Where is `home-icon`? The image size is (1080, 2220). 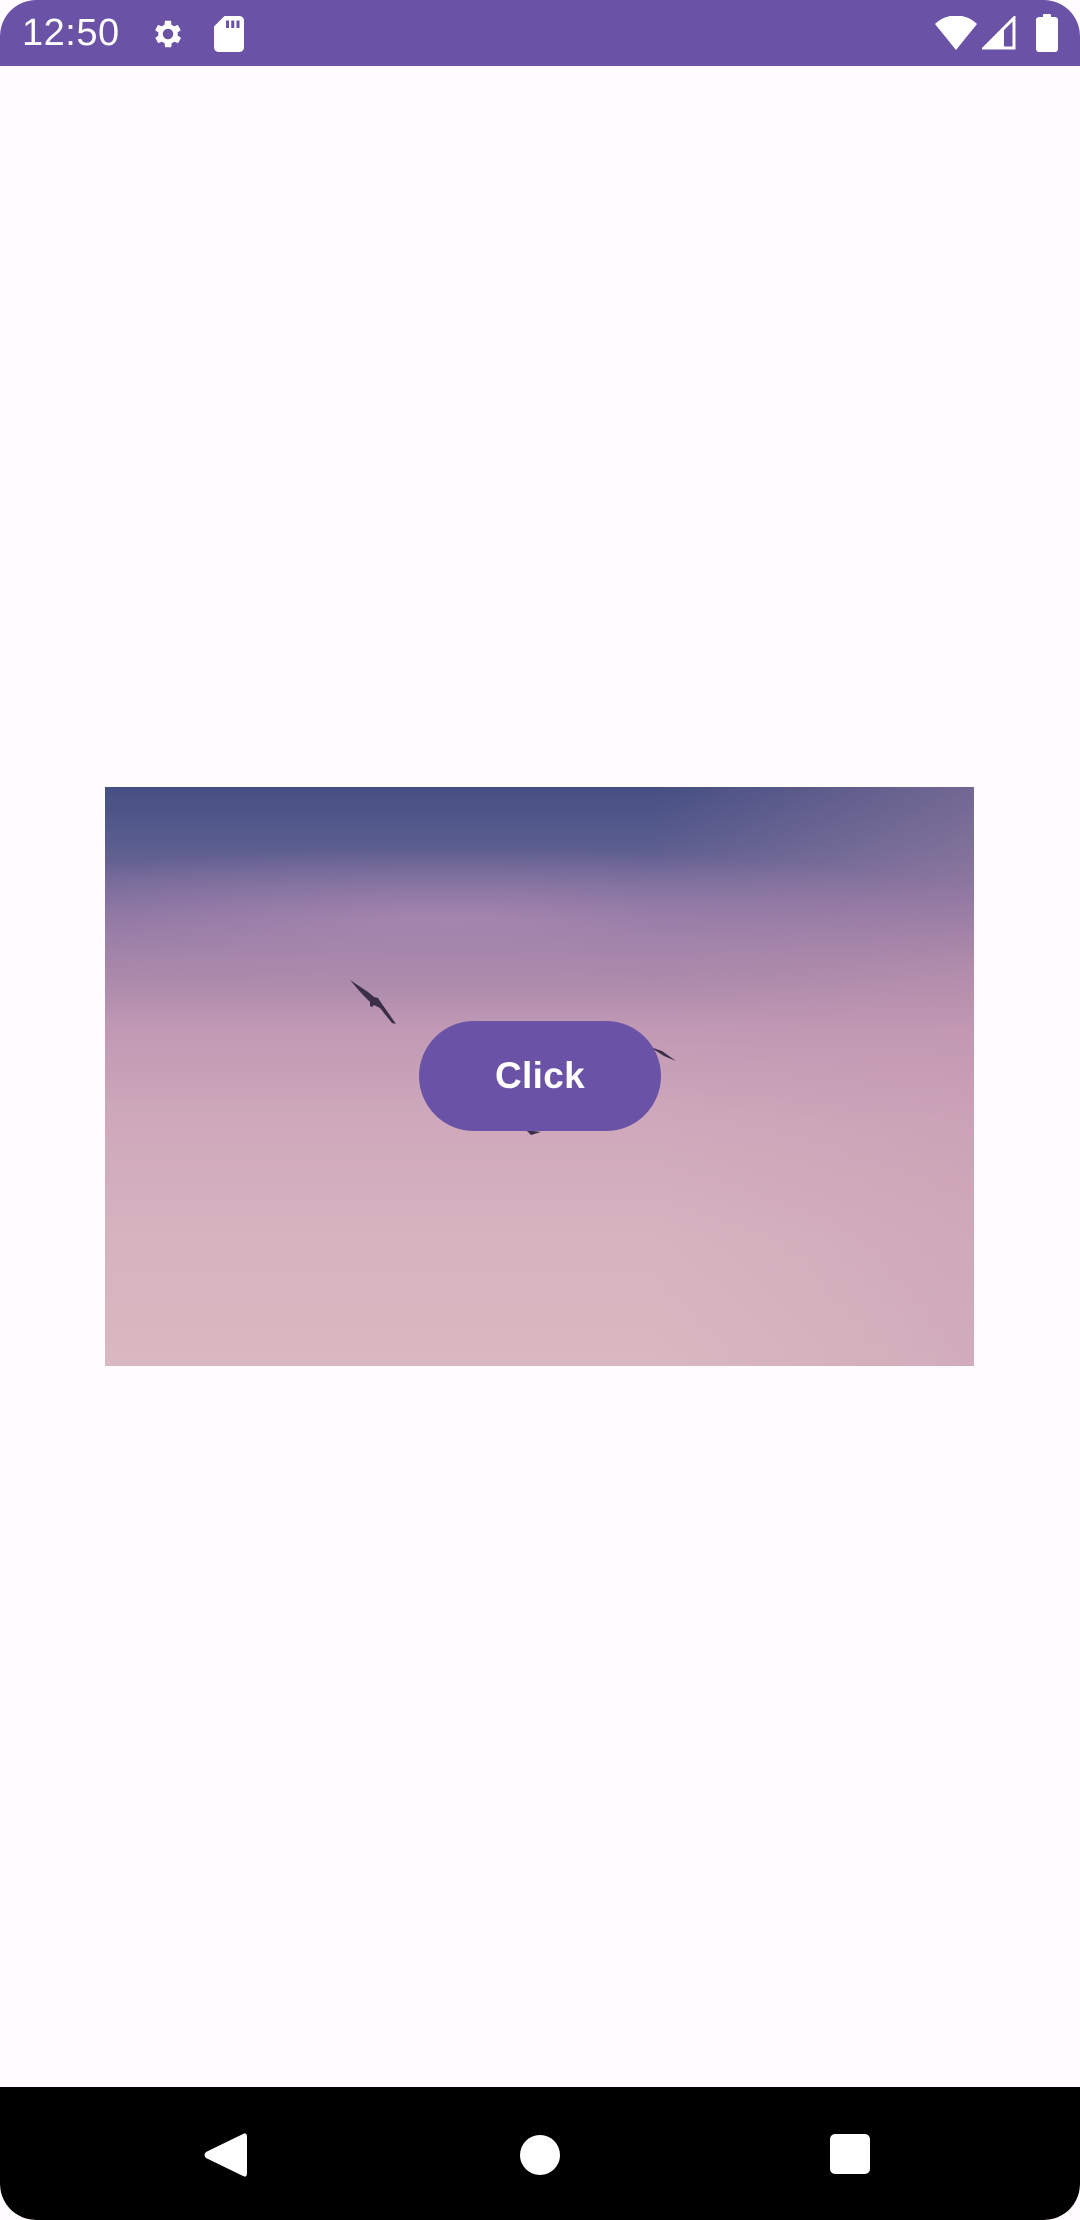 home-icon is located at coordinates (540, 2155).